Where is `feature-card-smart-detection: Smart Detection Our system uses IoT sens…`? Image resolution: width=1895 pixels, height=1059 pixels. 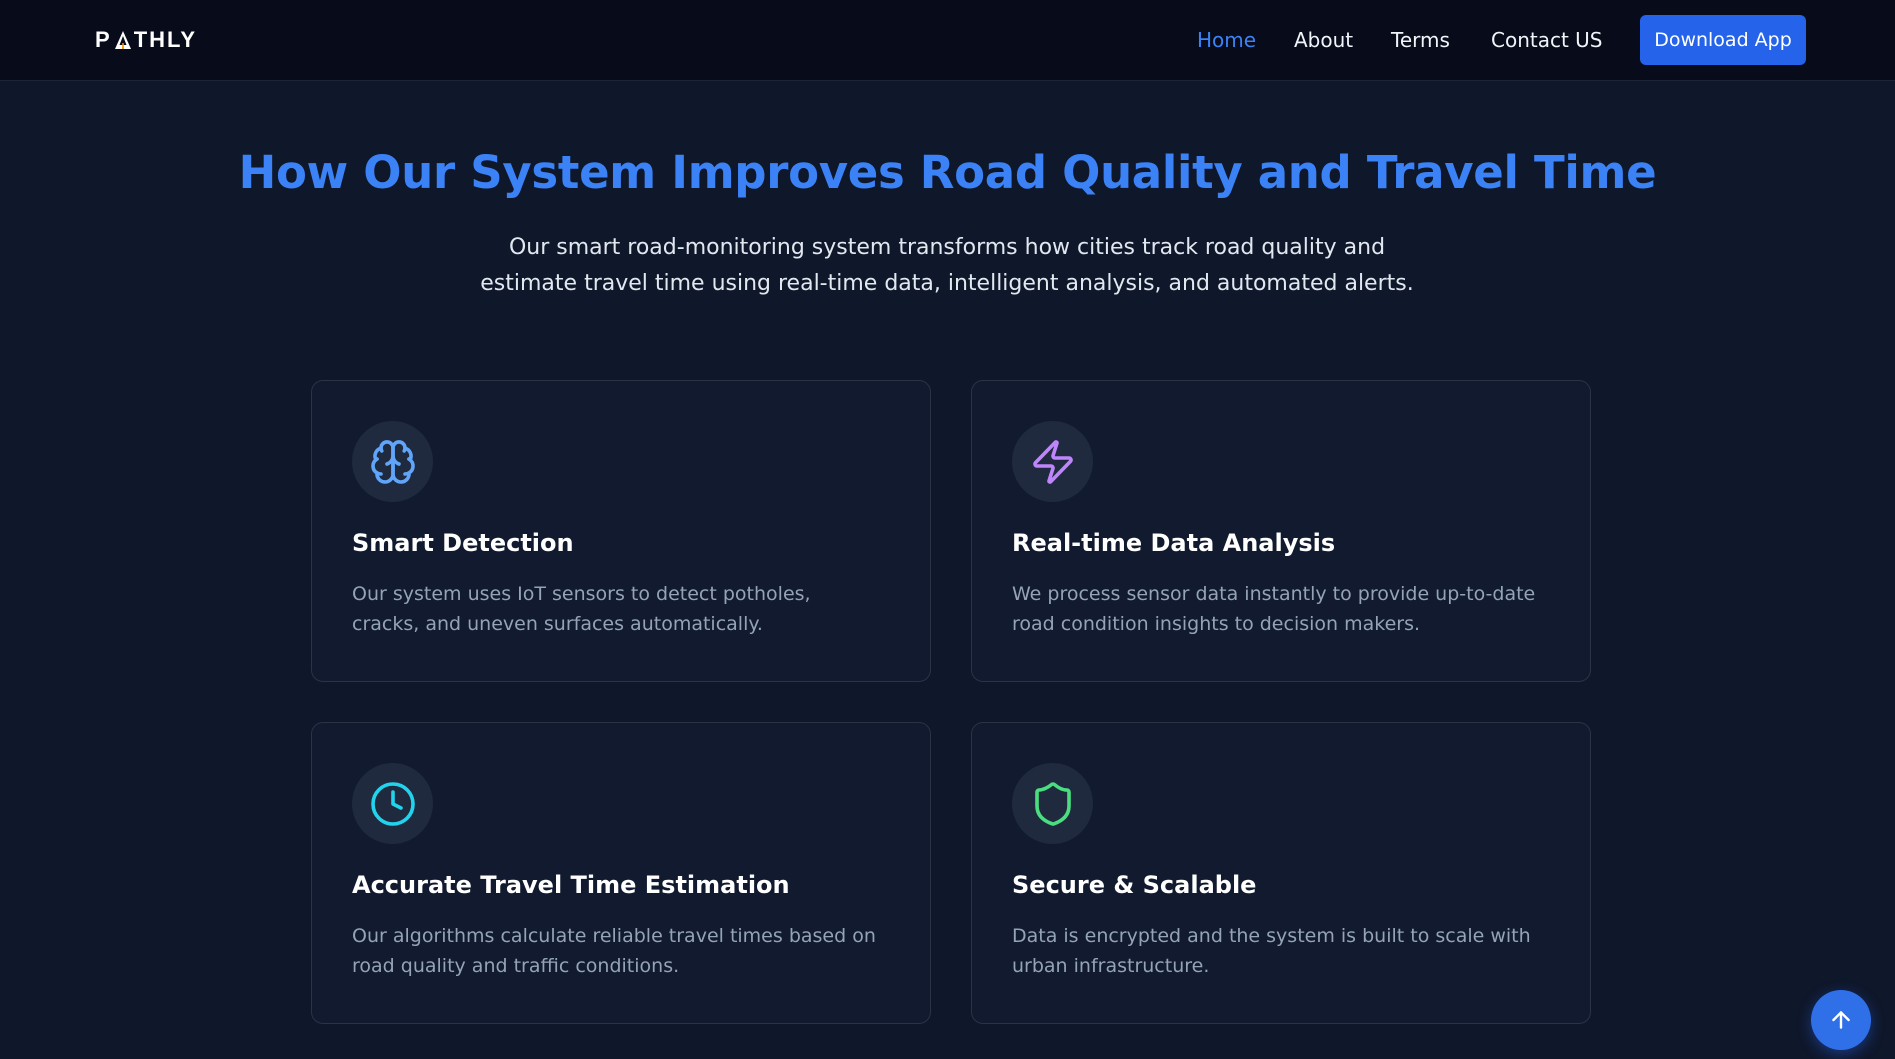 feature-card-smart-detection: Smart Detection Our system uses IoT sens… is located at coordinates (621, 531).